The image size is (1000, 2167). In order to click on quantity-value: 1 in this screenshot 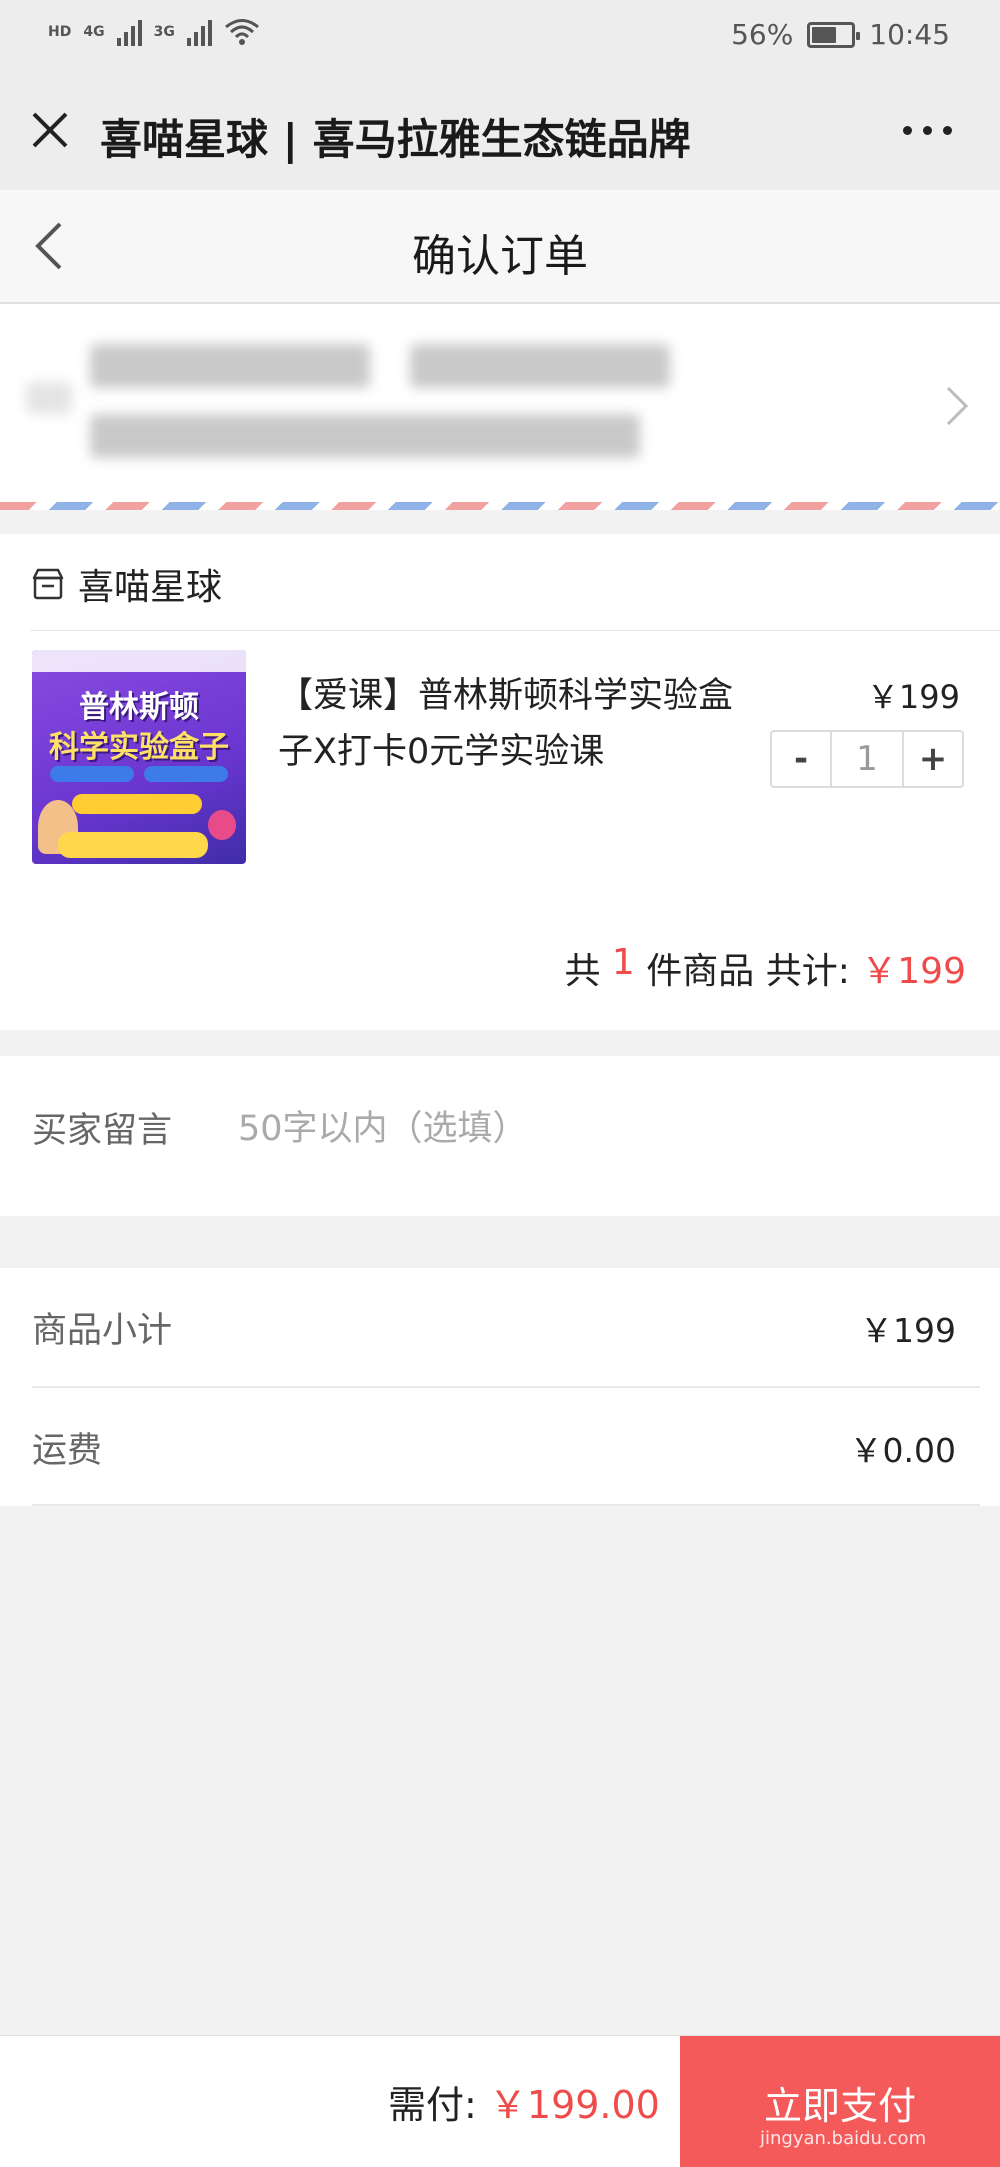, I will do `click(867, 759)`.